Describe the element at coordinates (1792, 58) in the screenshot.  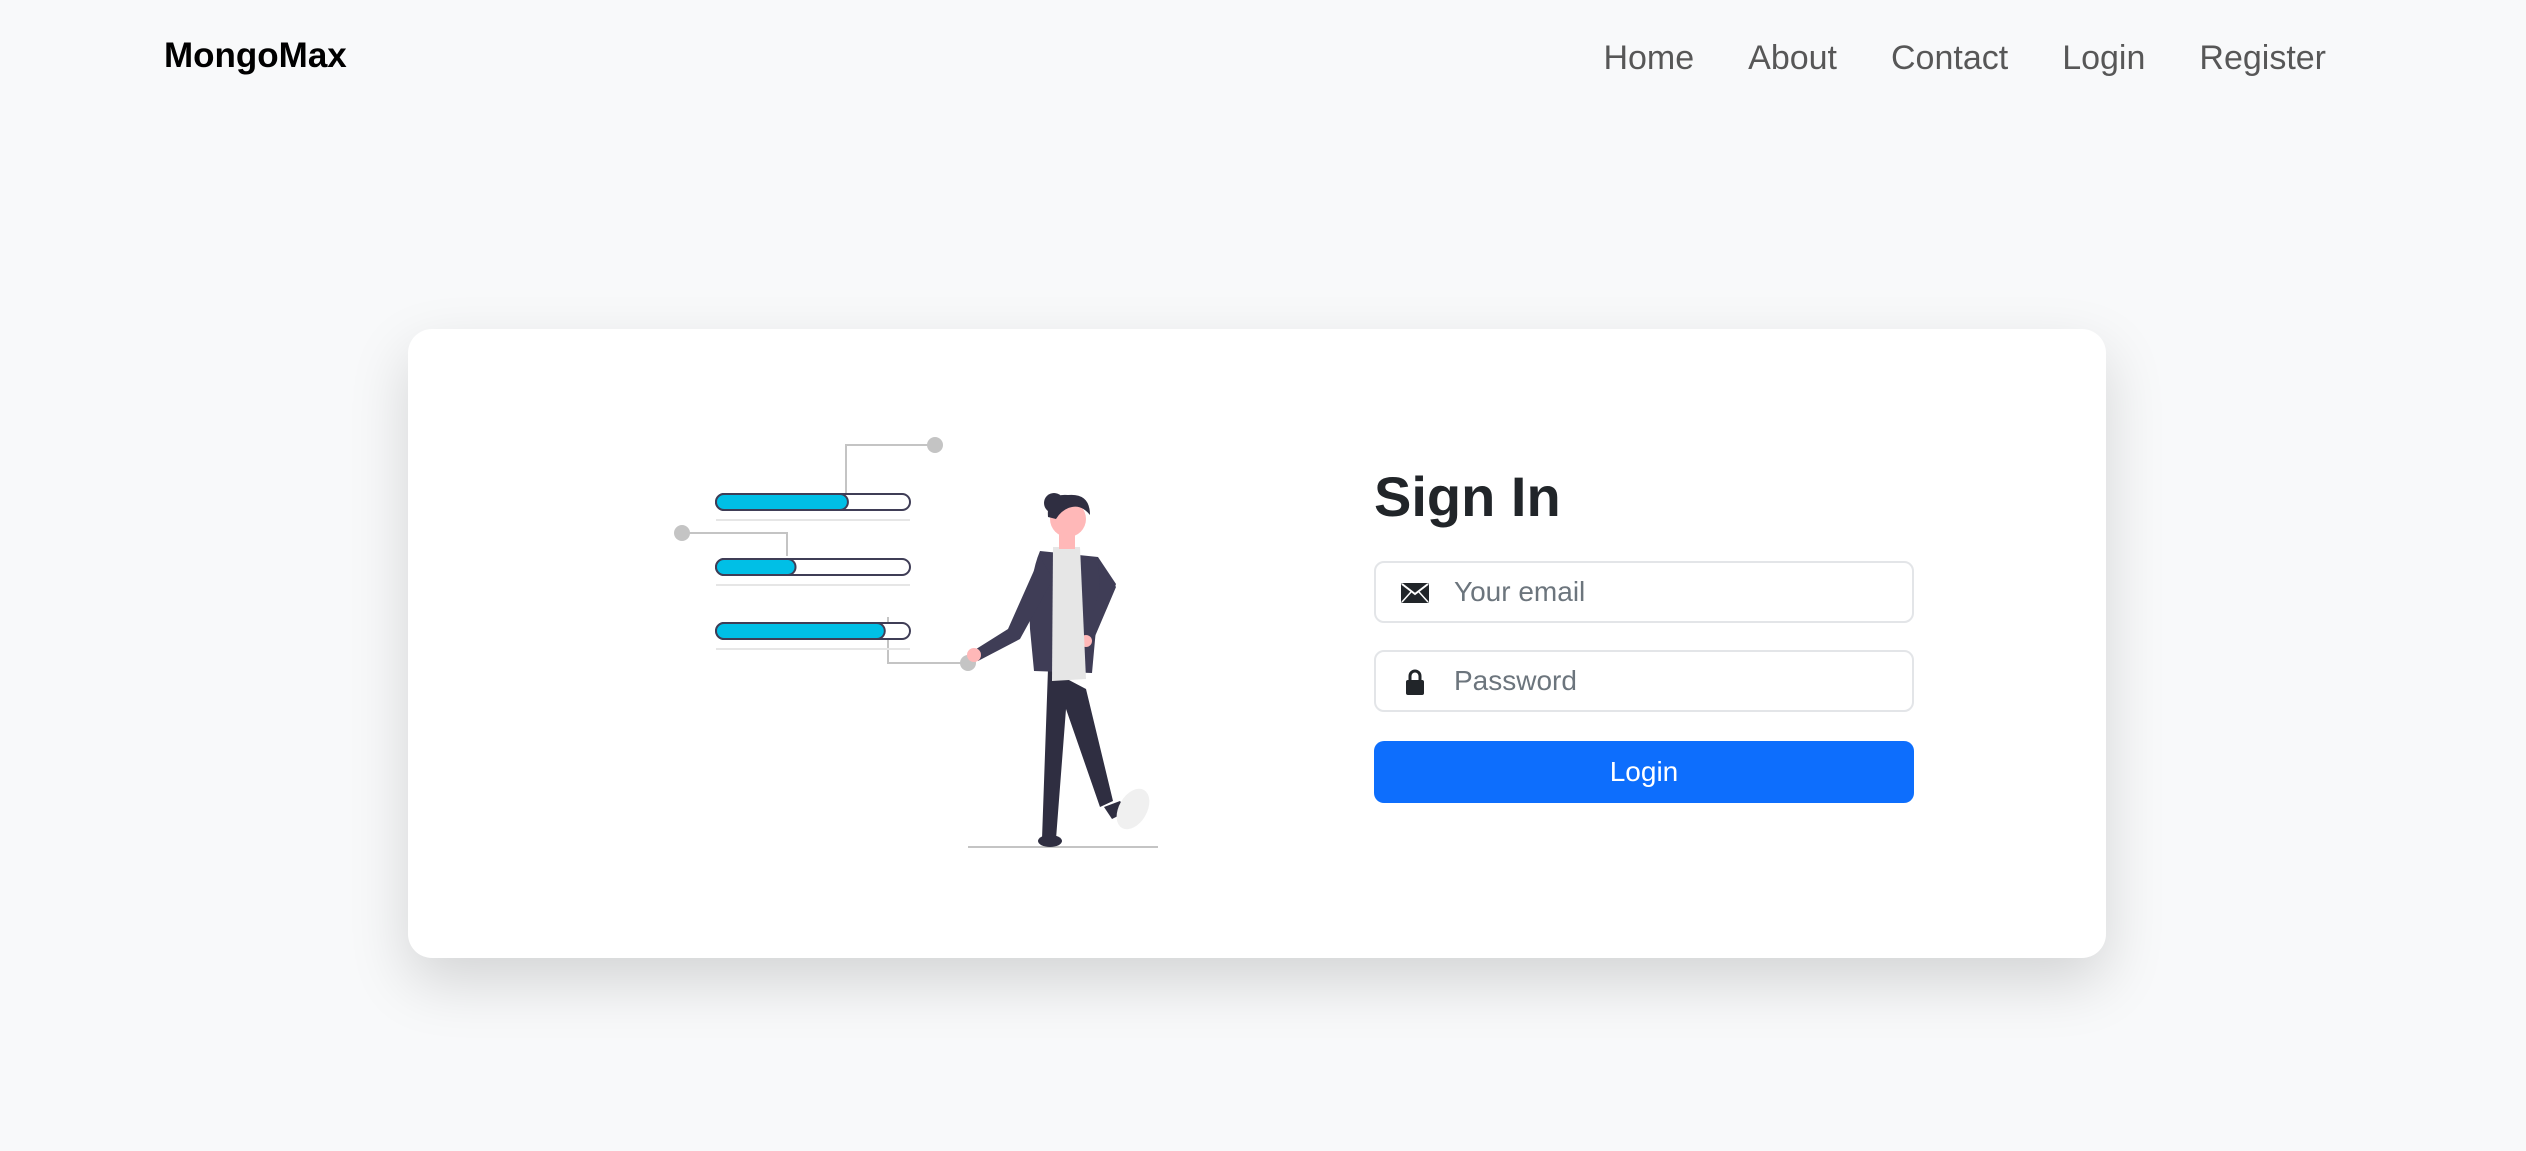
I see `nav-link-about: About` at that location.